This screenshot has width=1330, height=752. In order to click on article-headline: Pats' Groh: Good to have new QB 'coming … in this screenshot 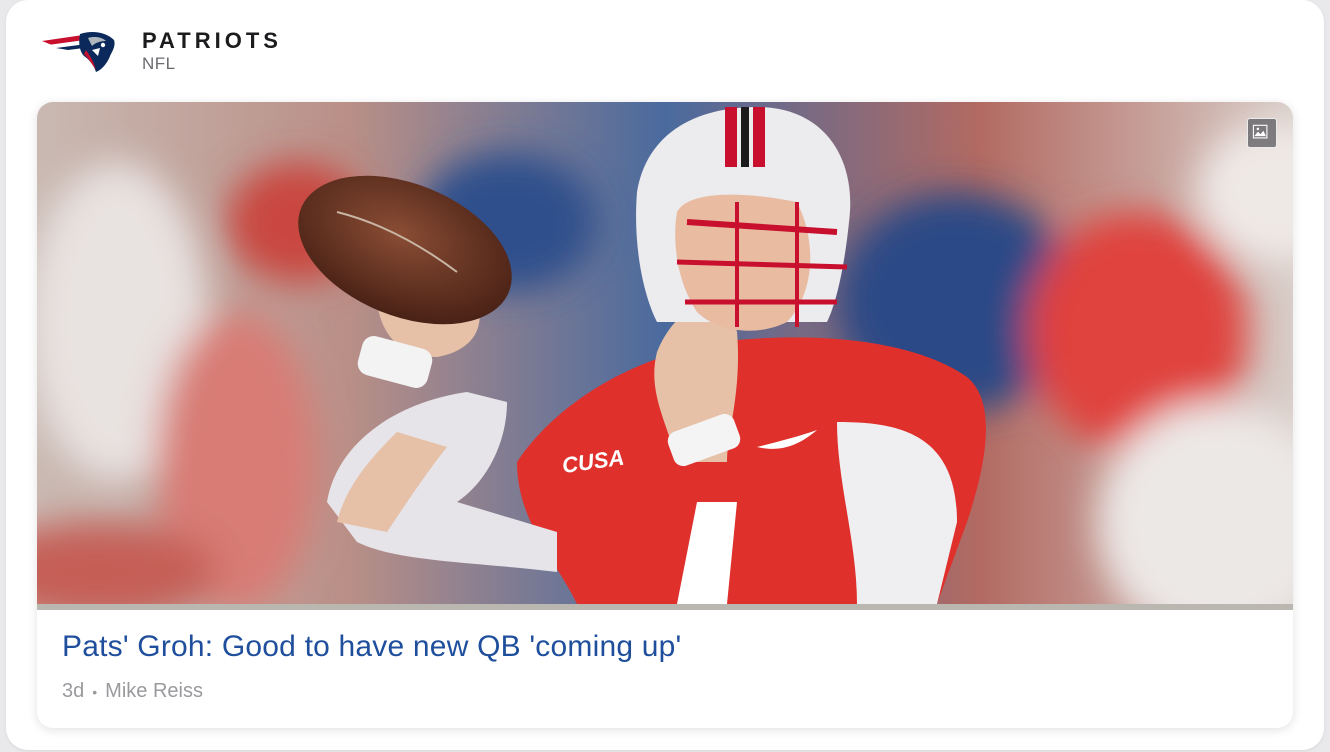, I will do `click(371, 647)`.